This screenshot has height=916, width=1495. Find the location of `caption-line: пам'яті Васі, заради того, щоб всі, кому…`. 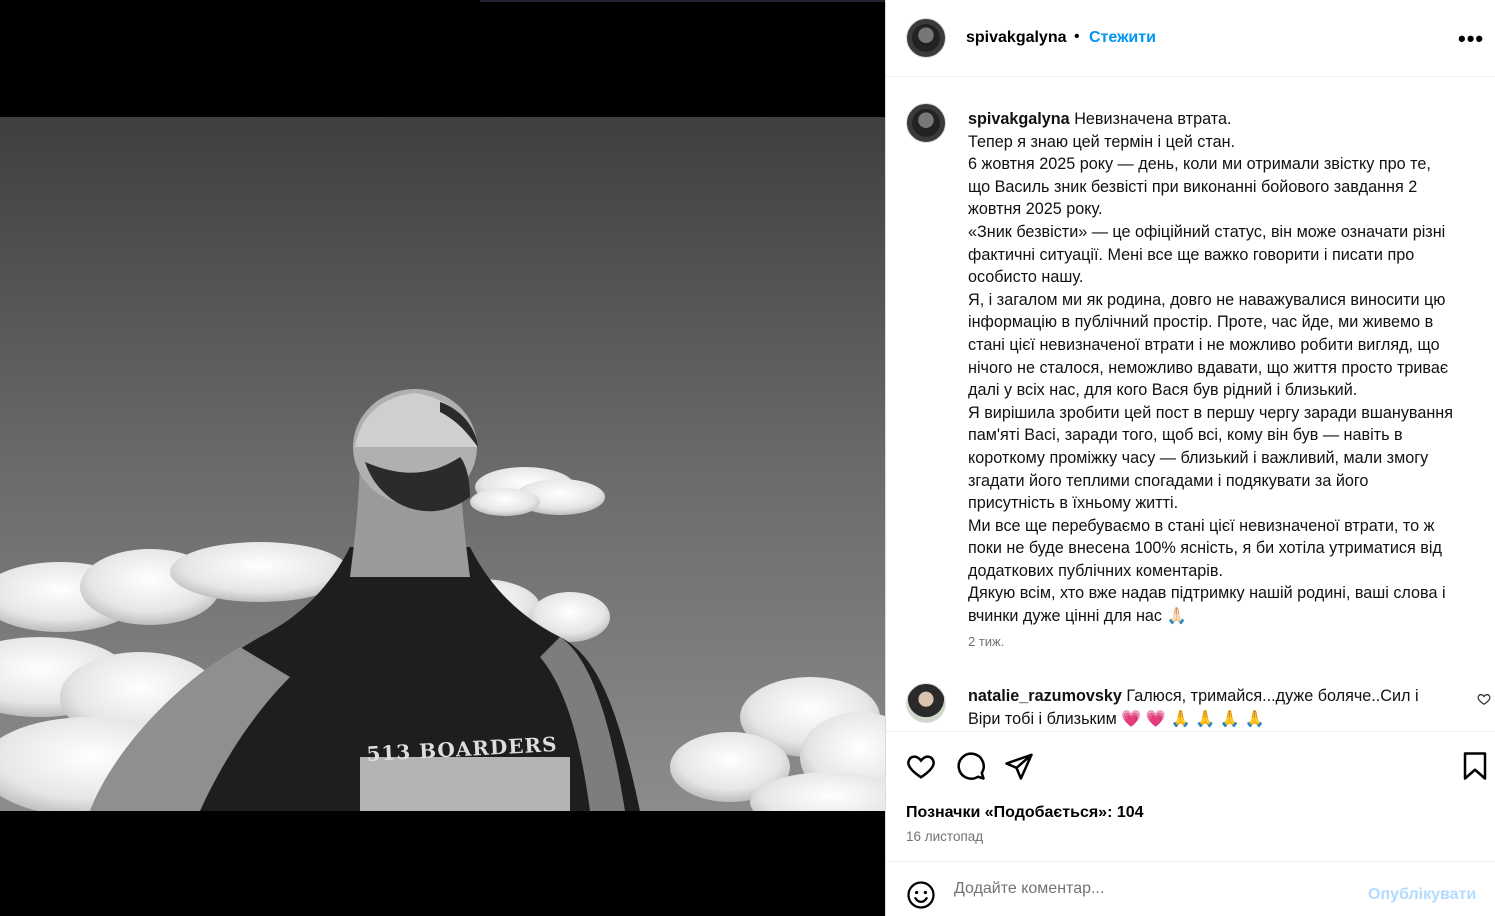

caption-line: пам'яті Васі, заради того, щоб всі, кому… is located at coordinates (1185, 435).